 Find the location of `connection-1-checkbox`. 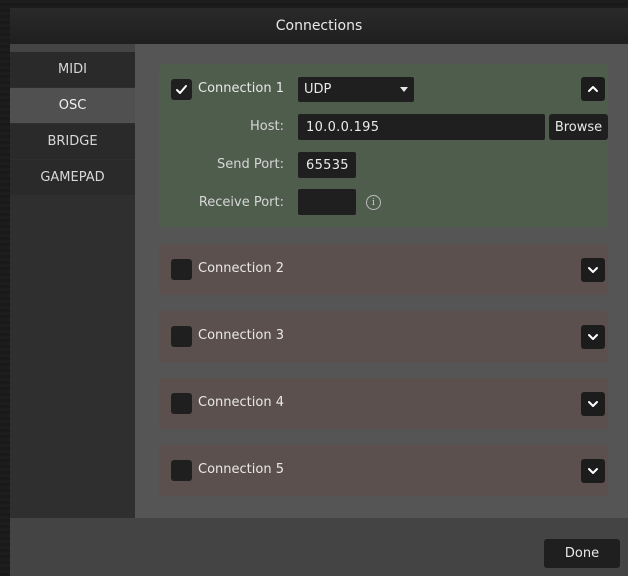

connection-1-checkbox is located at coordinates (181, 89).